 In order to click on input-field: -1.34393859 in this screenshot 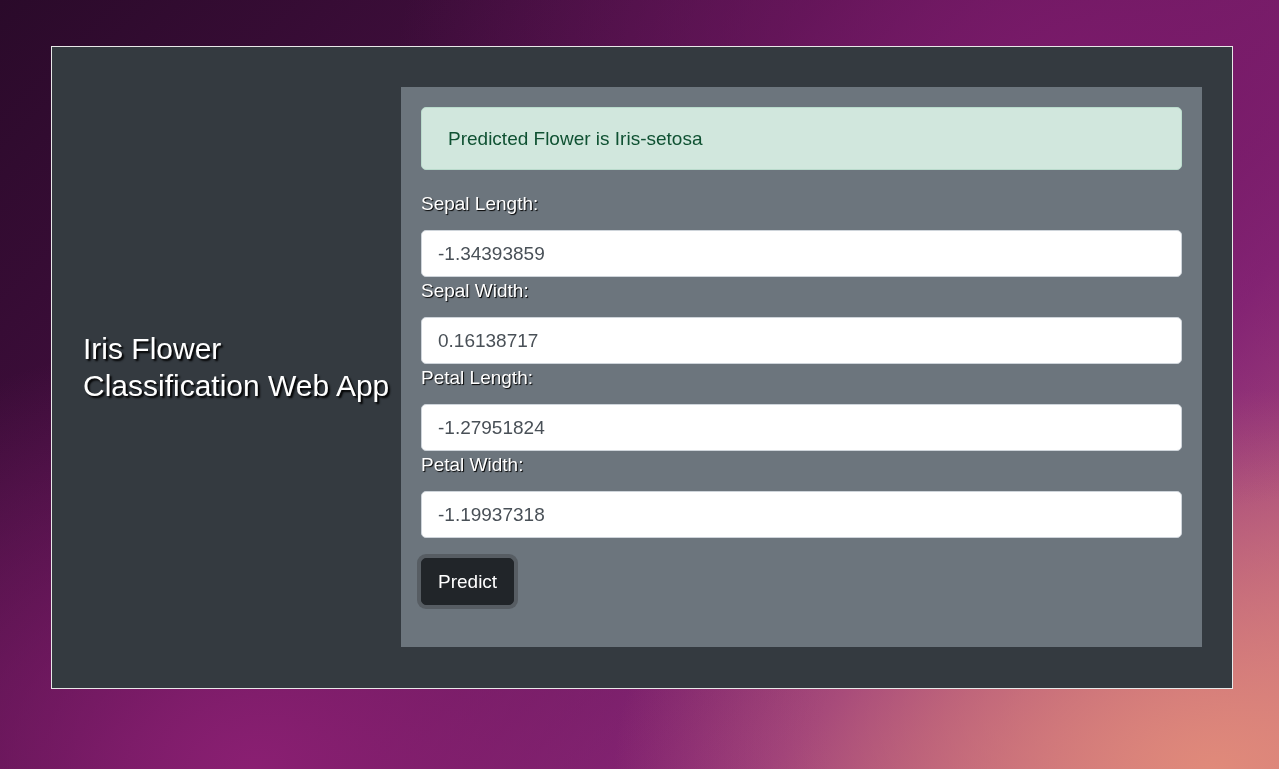, I will do `click(801, 253)`.